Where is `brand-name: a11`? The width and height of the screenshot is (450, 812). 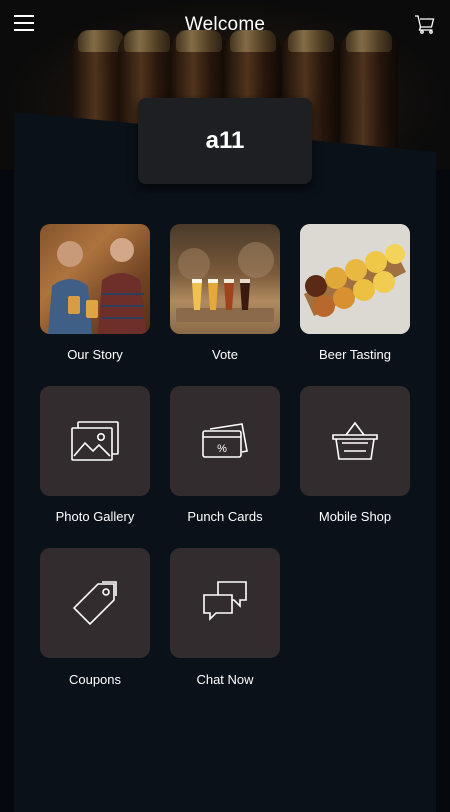
brand-name: a11 is located at coordinates (225, 140).